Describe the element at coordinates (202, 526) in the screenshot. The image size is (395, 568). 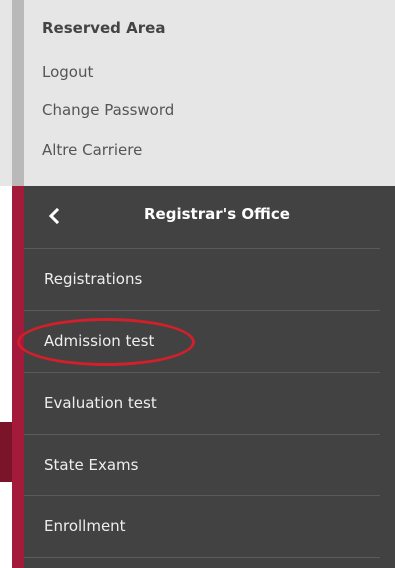
I see `menu-item-enrollment: Enrollment` at that location.